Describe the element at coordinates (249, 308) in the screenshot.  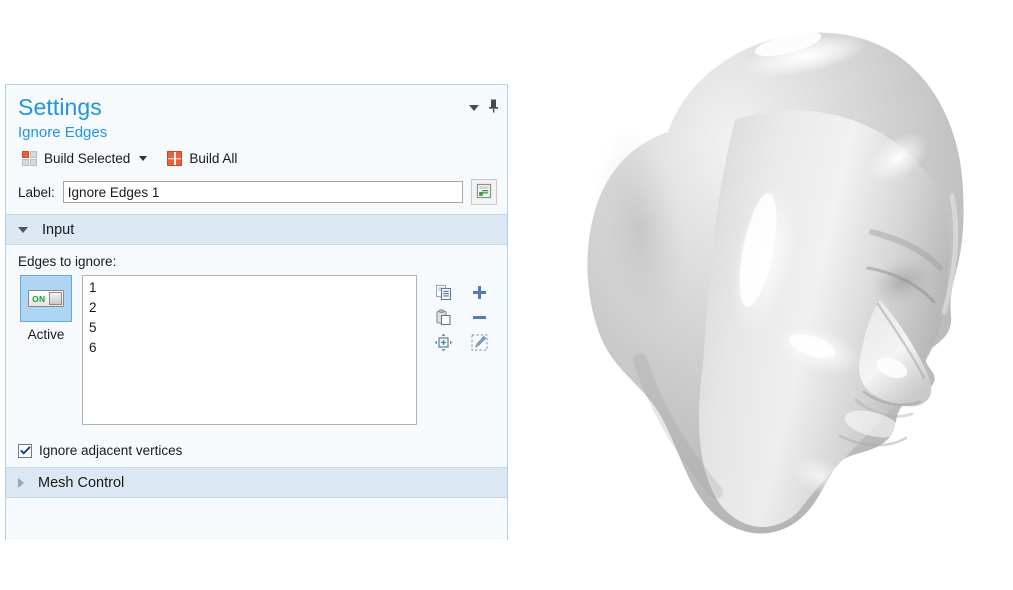
I see `list-item: 2` at that location.